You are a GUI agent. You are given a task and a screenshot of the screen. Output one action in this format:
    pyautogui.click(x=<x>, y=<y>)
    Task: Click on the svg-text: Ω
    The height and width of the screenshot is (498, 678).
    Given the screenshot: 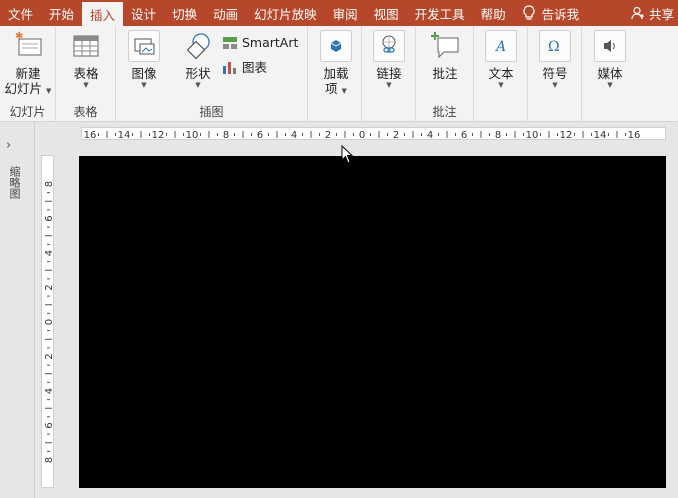 What is the action you would take?
    pyautogui.click(x=554, y=47)
    